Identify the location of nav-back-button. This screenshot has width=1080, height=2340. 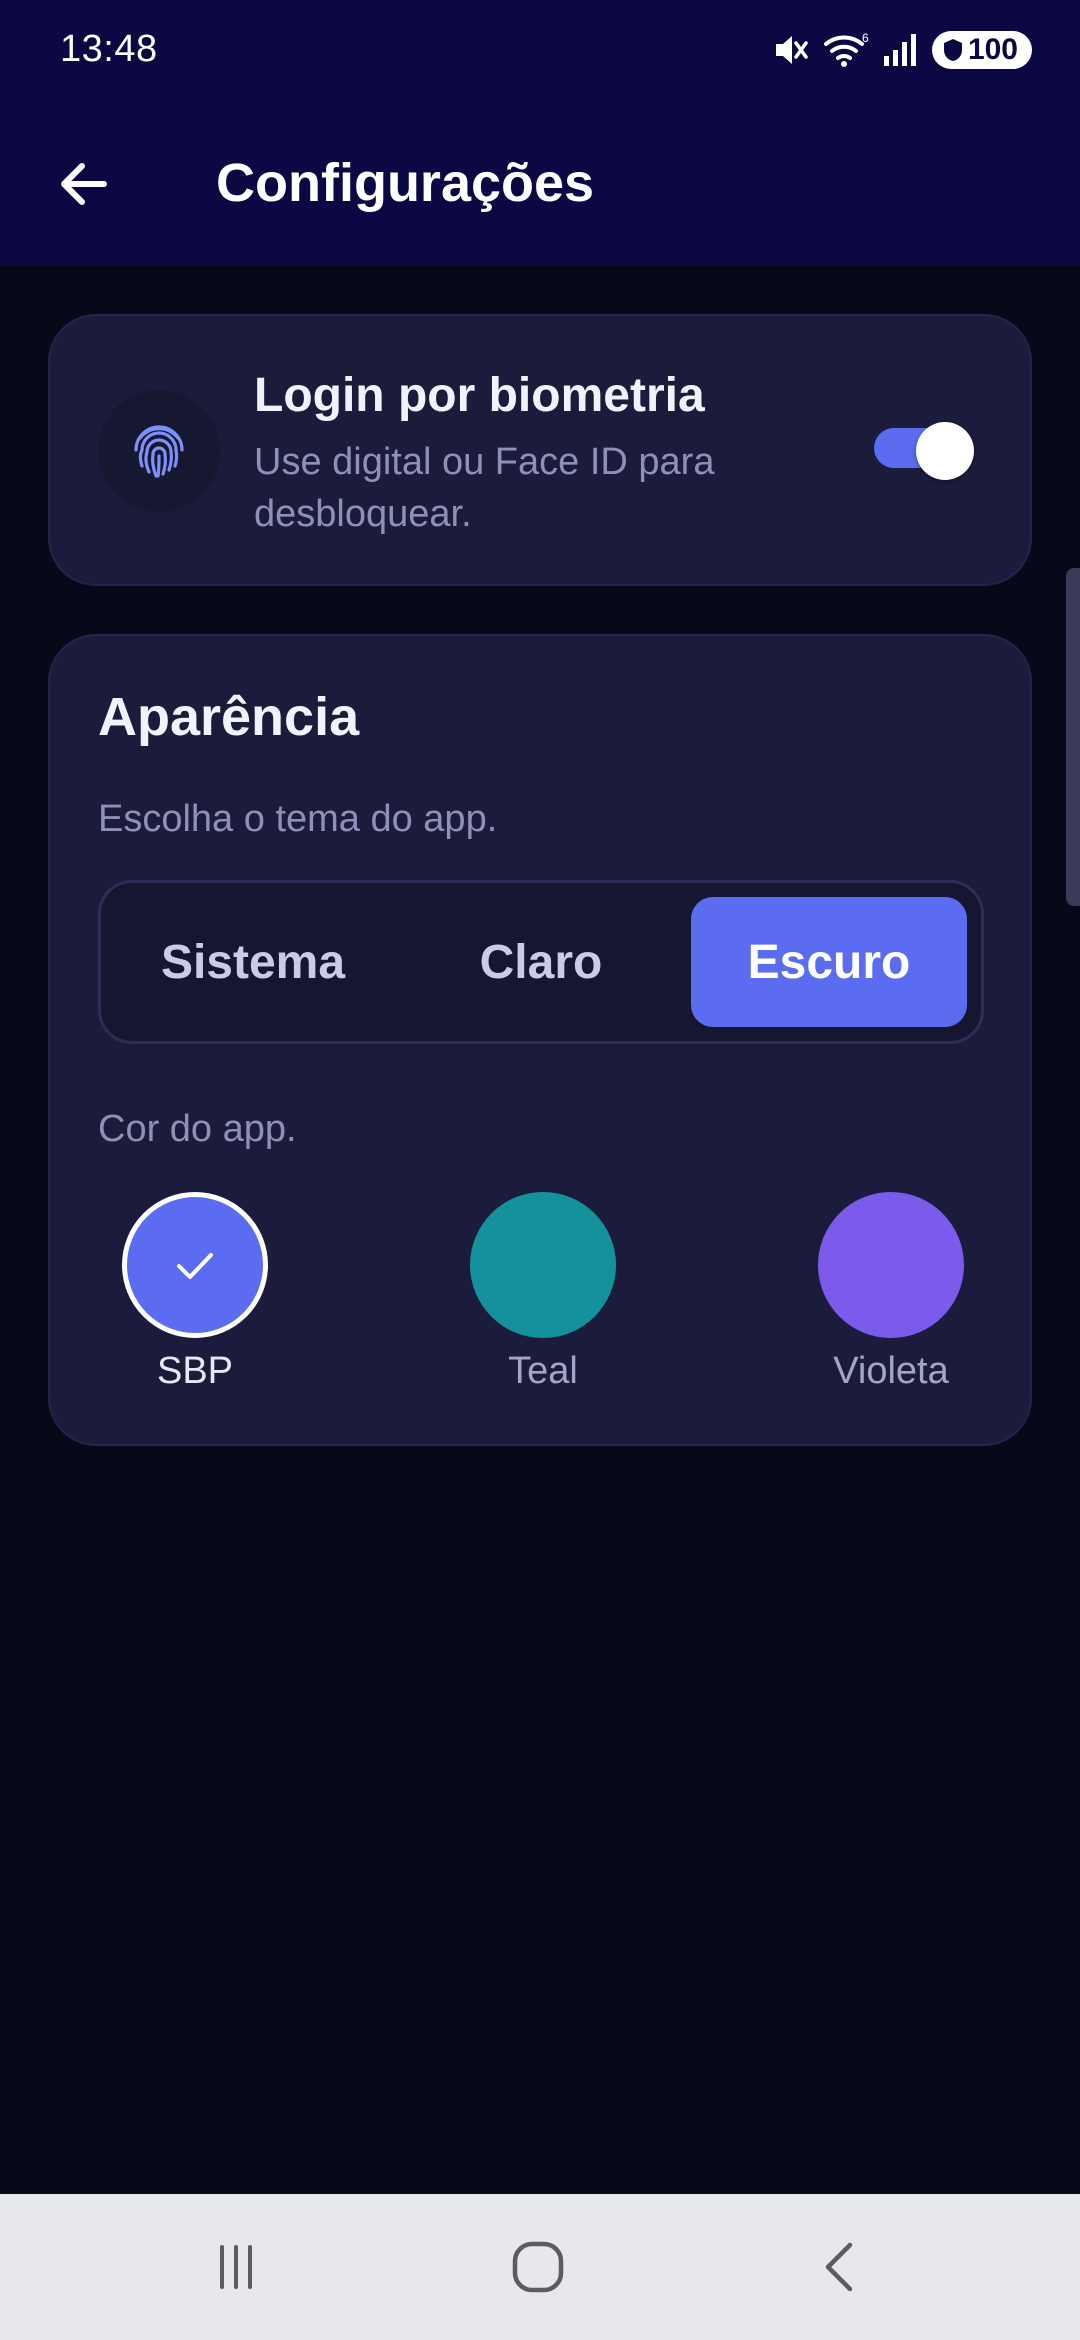
(842, 2267).